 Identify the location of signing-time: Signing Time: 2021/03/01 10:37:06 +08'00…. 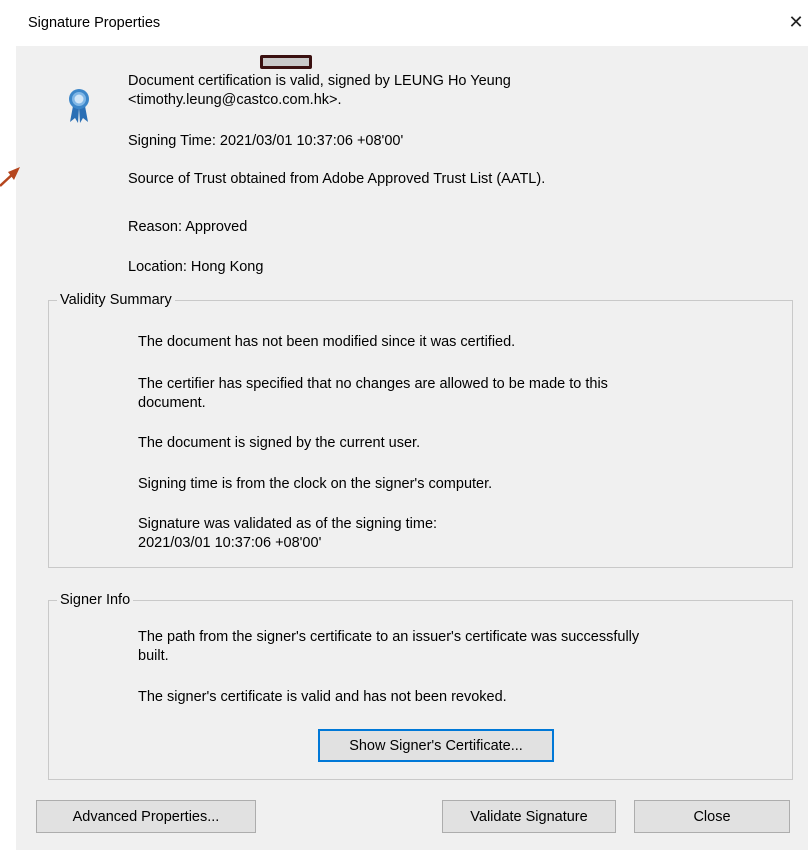
(266, 141).